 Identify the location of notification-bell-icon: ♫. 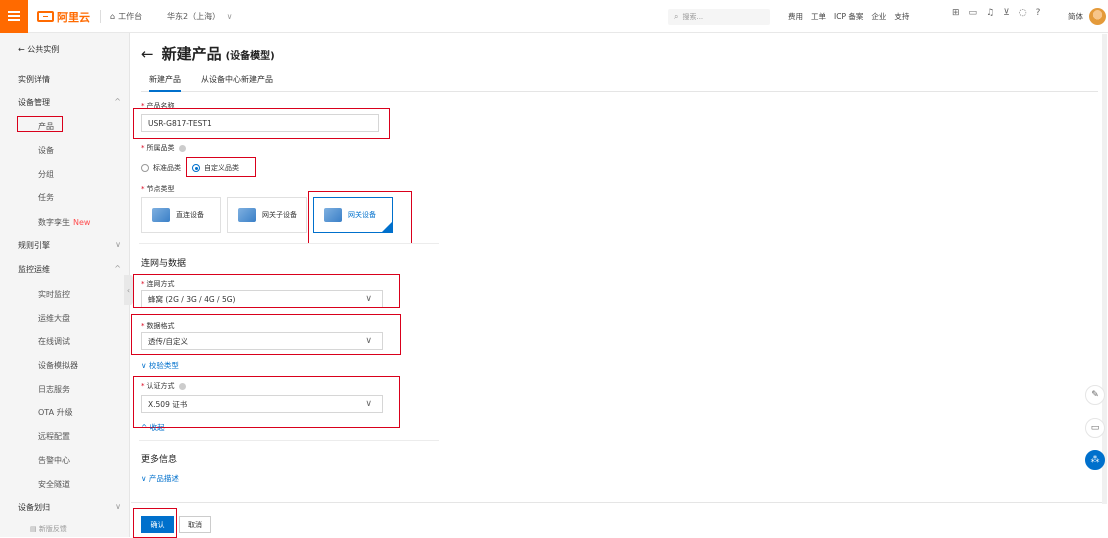
(990, 13).